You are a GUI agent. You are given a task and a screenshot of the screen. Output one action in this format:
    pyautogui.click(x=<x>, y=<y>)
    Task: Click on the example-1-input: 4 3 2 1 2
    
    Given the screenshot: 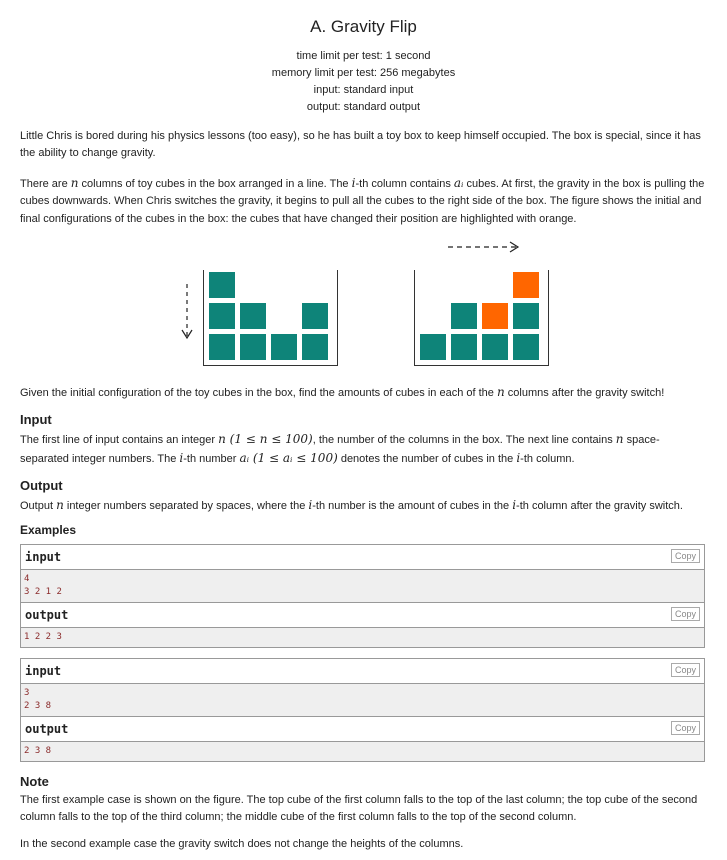 What is the action you would take?
    pyautogui.click(x=362, y=585)
    